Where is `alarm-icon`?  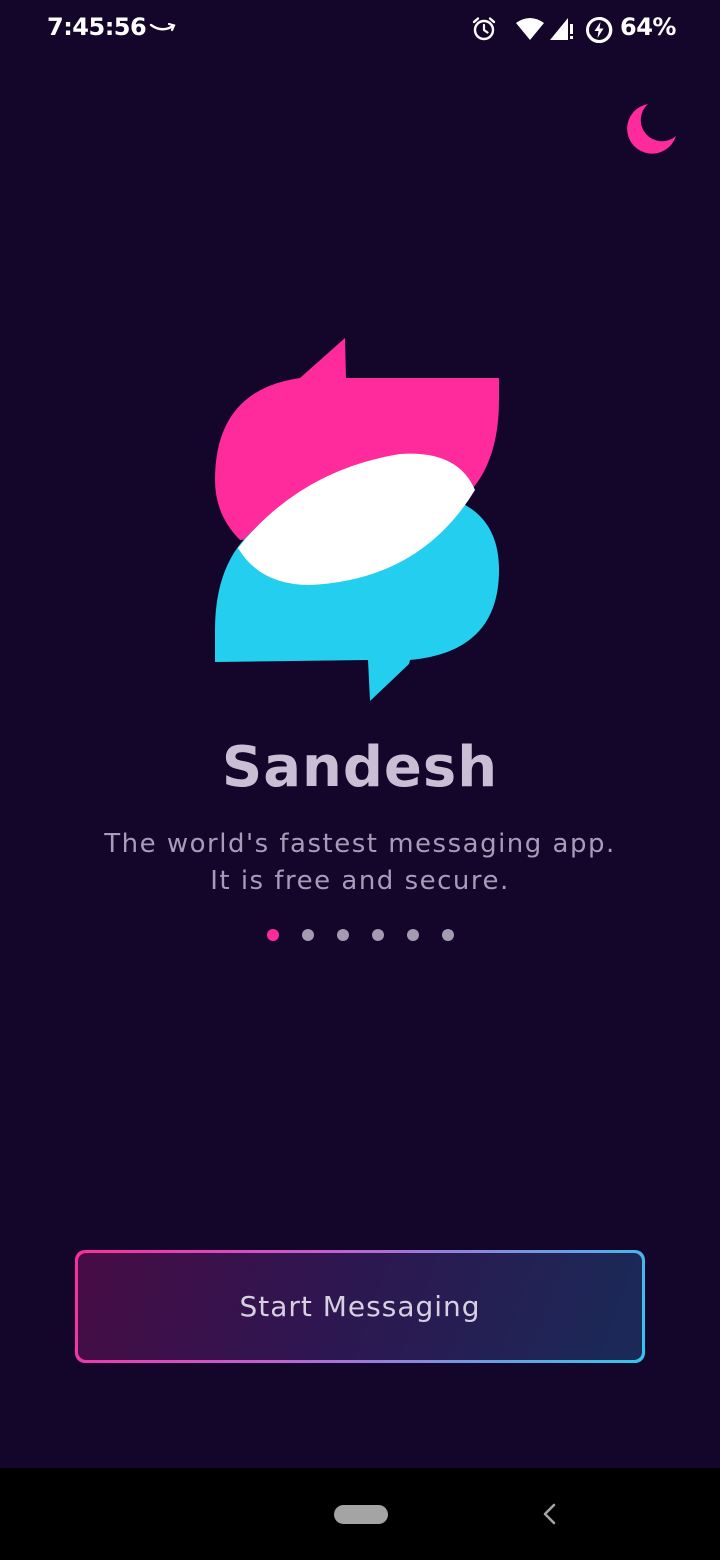
alarm-icon is located at coordinates (484, 31).